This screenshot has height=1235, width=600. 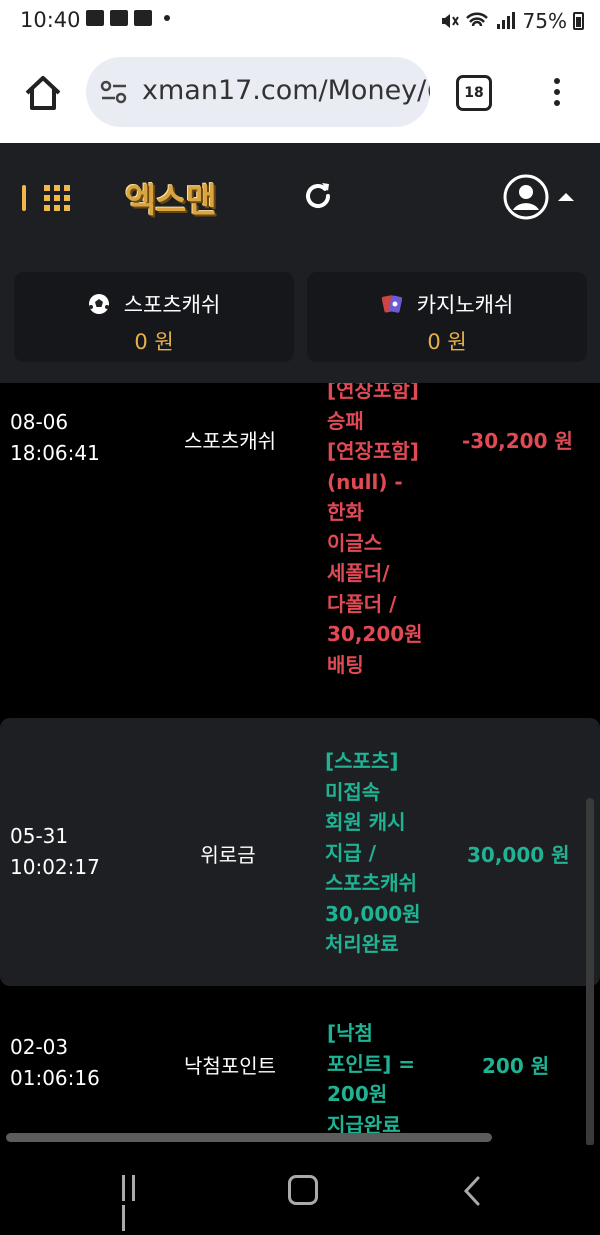 What do you see at coordinates (517, 441) in the screenshot?
I see `transaction-amount: -30,200 원` at bounding box center [517, 441].